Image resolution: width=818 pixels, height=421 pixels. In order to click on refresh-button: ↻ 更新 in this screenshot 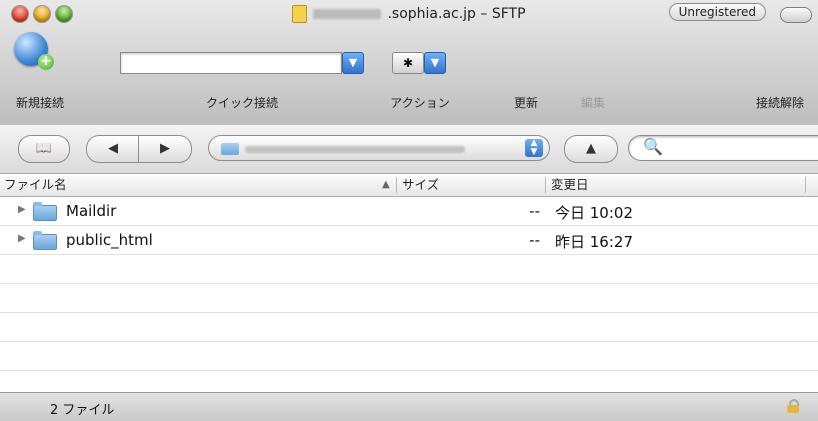, I will do `click(526, 73)`.